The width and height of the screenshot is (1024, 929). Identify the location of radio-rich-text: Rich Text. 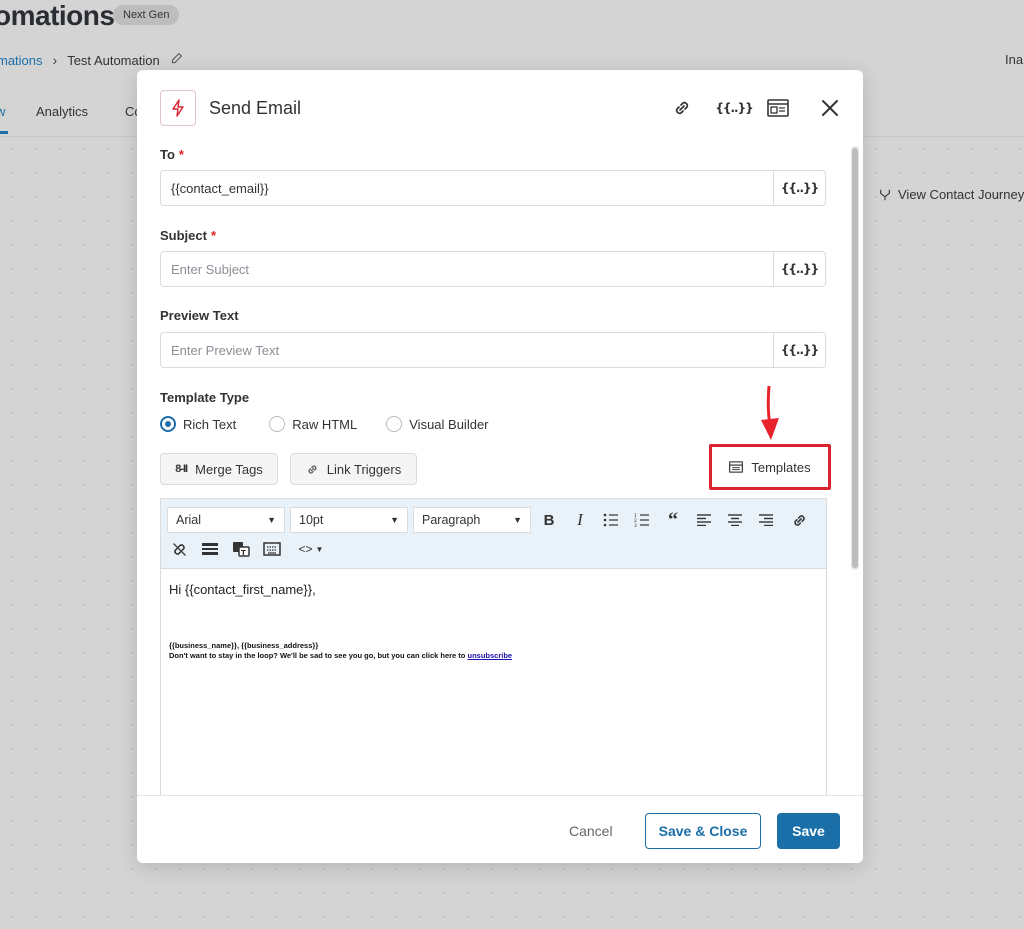
(198, 424).